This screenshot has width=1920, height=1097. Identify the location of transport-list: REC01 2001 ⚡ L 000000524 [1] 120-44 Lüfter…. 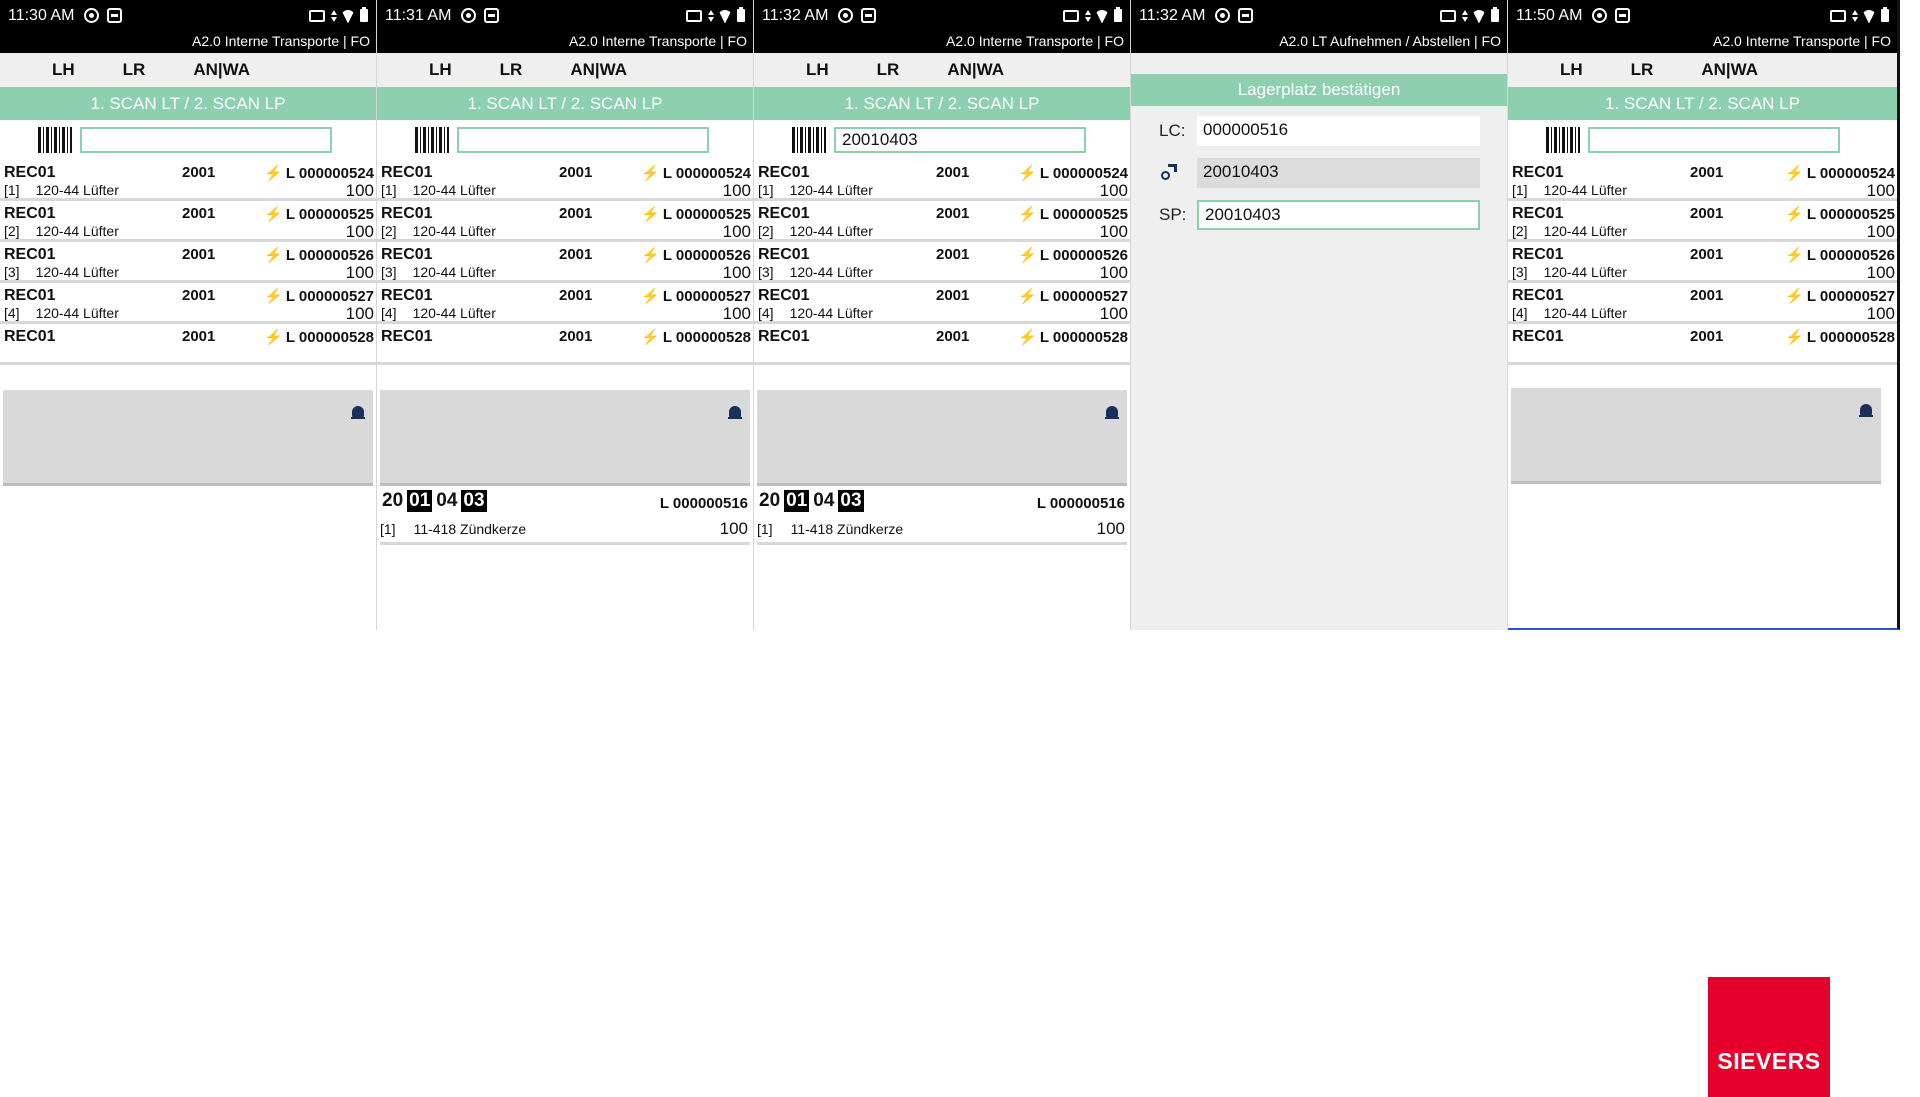
(188, 270).